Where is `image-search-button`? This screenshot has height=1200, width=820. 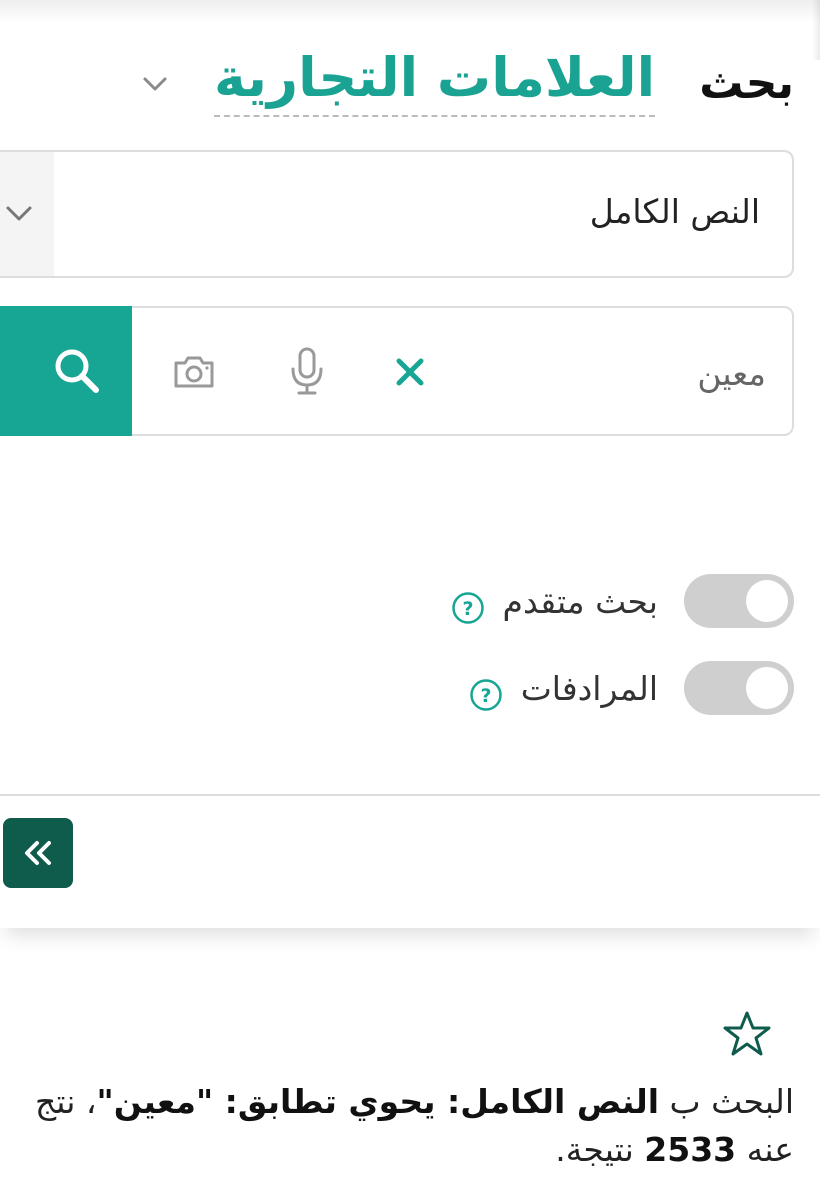
image-search-button is located at coordinates (194, 372).